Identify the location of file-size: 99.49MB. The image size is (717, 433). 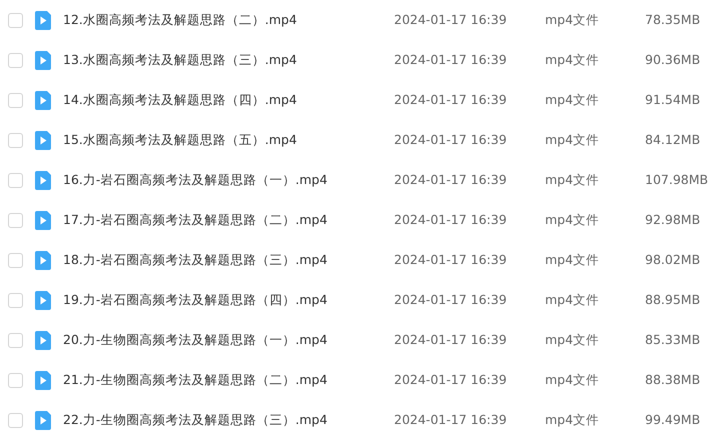
(672, 419).